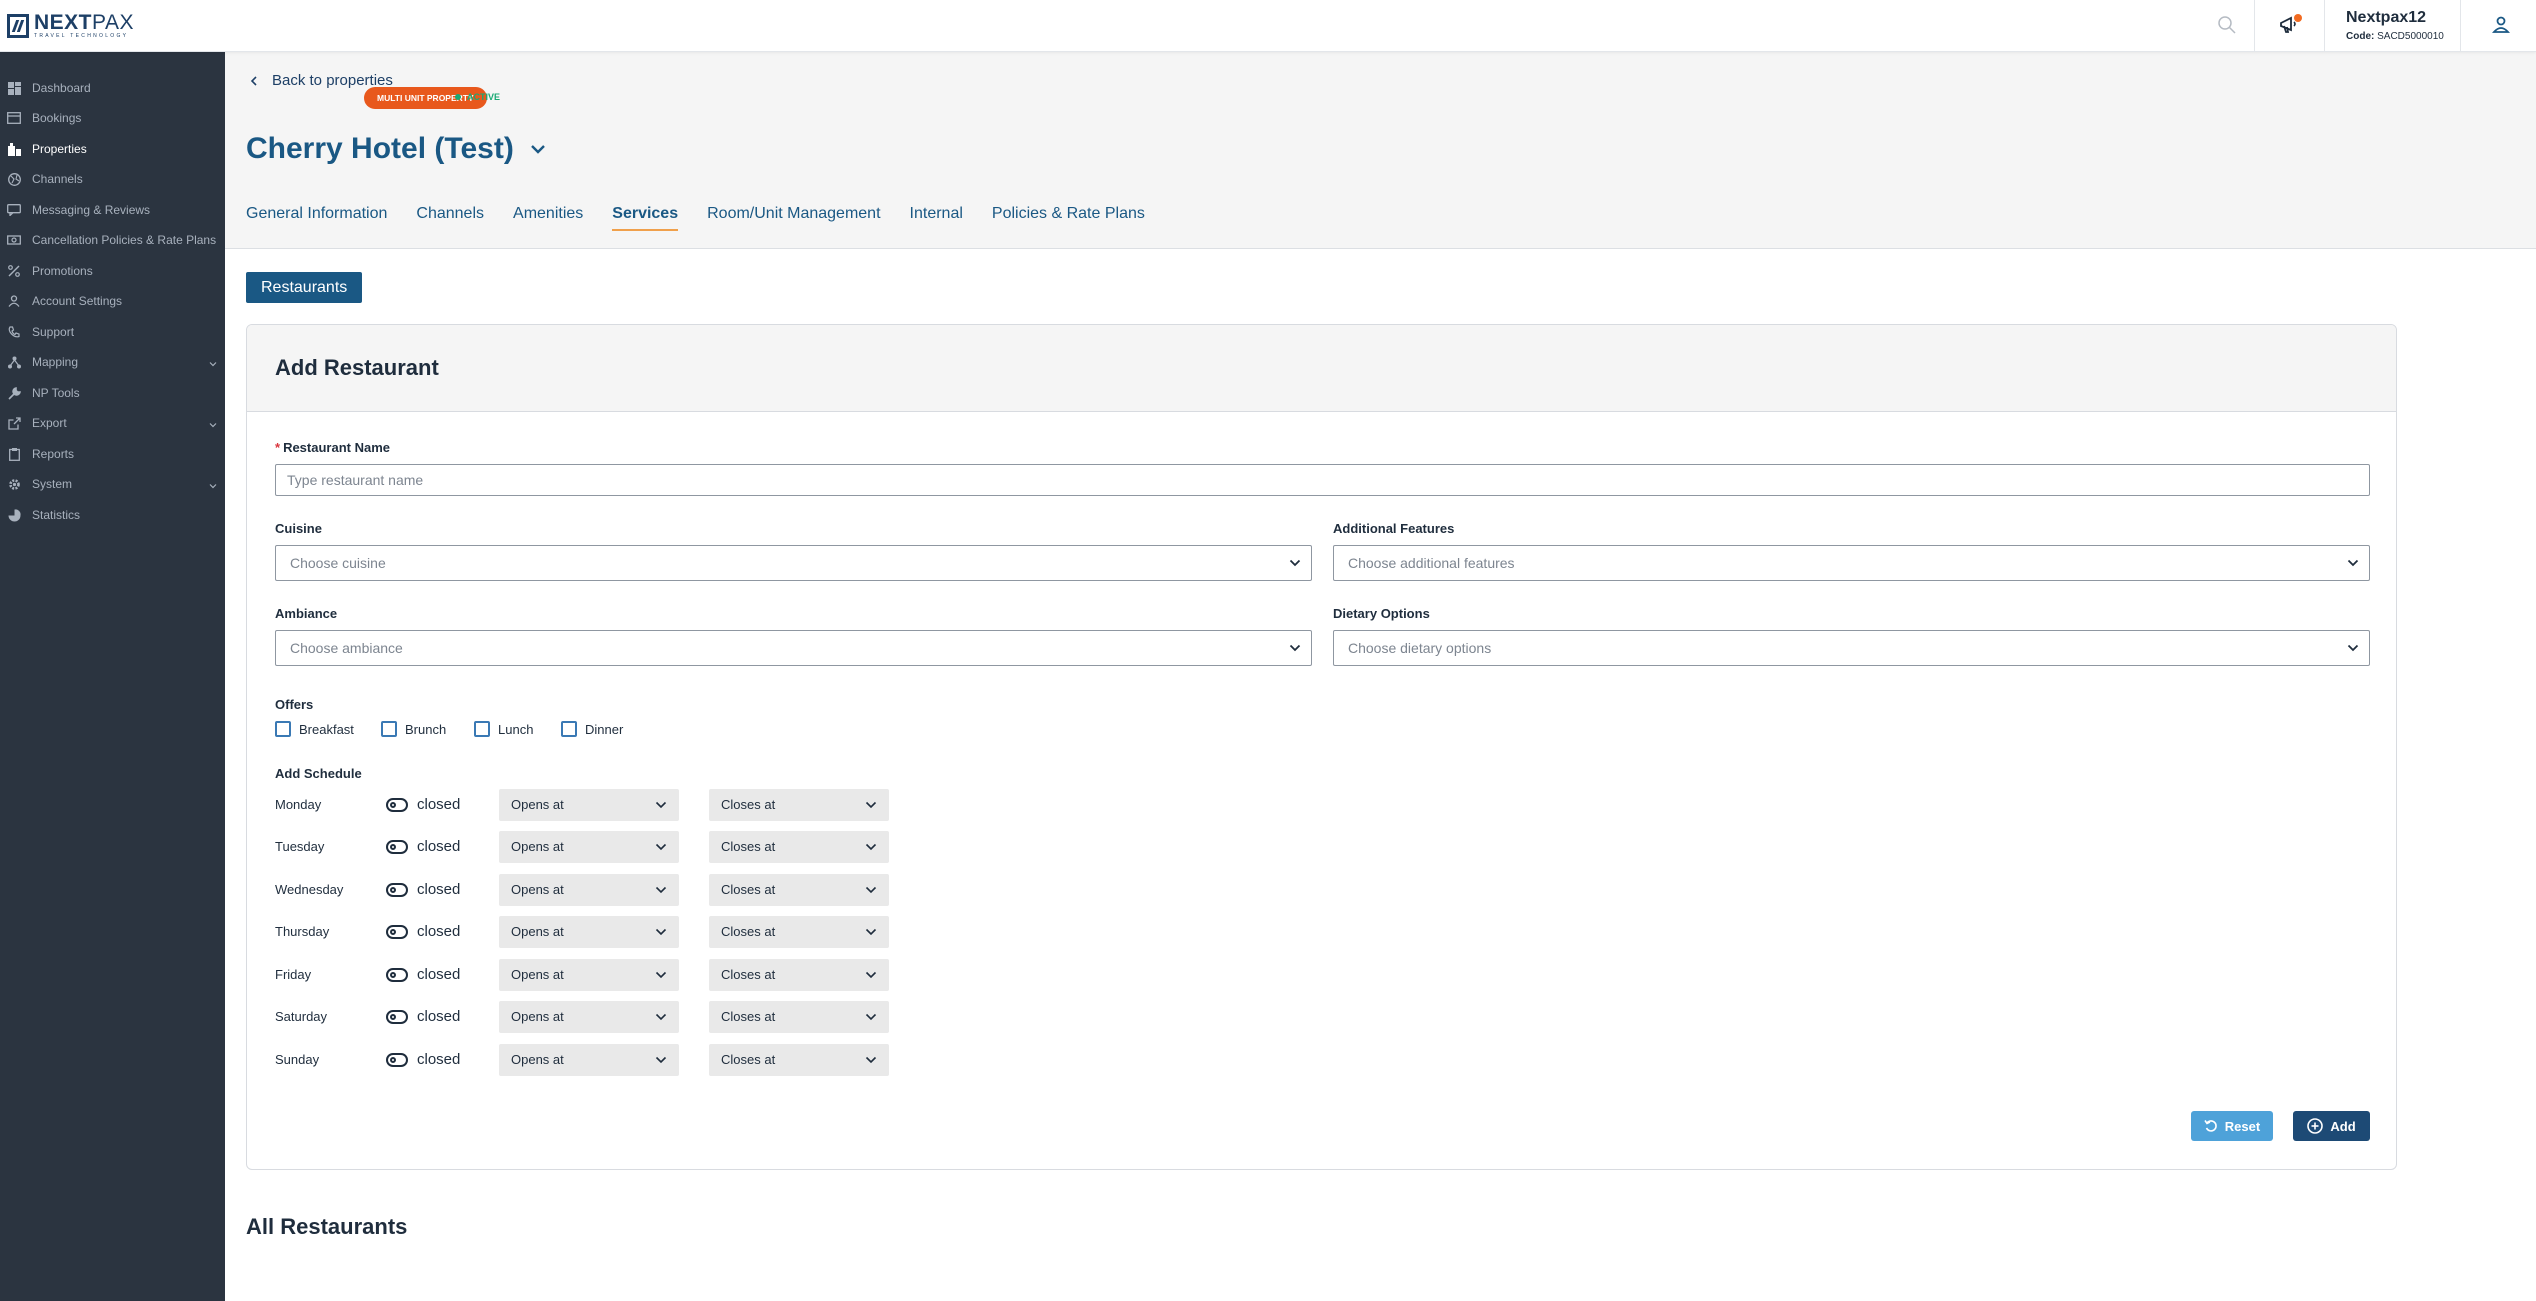  I want to click on tab-policies-rate-plans: Policies & Rate Plans, so click(1068, 218).